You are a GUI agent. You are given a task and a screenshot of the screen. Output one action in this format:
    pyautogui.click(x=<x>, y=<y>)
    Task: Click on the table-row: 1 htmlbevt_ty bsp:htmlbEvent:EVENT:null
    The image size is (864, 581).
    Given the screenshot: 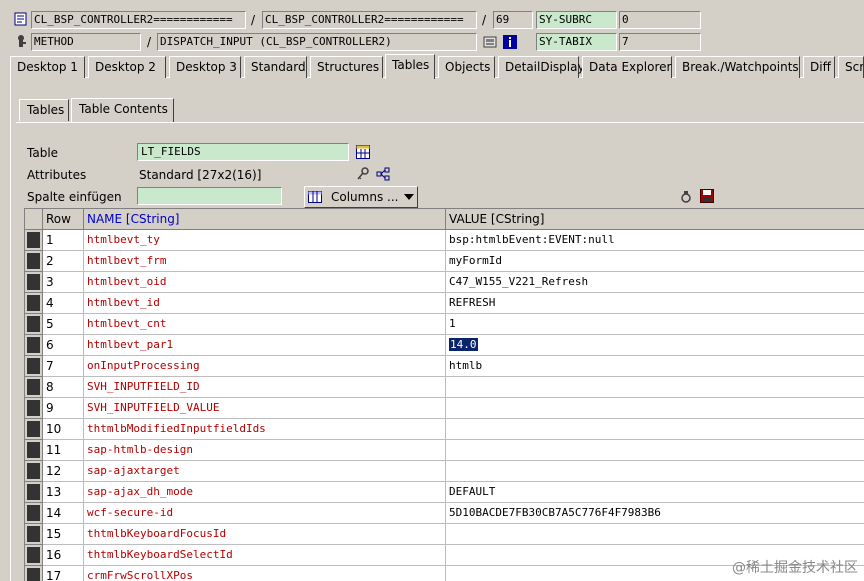 What is the action you would take?
    pyautogui.click(x=444, y=240)
    